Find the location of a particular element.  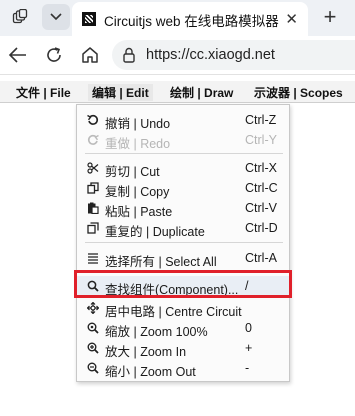

menu-item-label: 缩小 | Zoom Out is located at coordinates (150, 372).